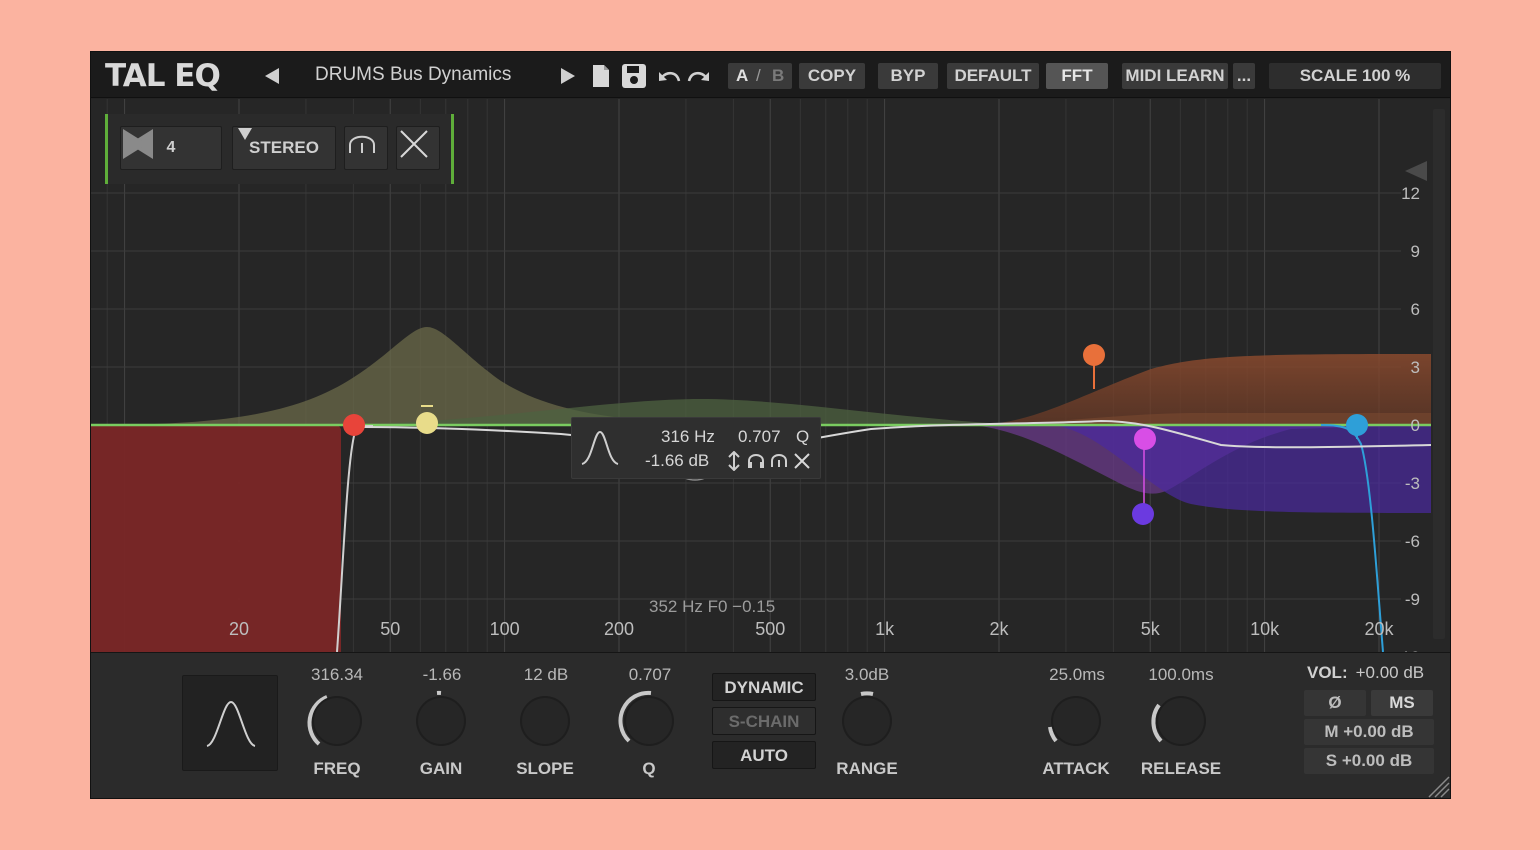 The image size is (1540, 850). Describe the element at coordinates (1077, 76) in the screenshot. I see `fft-button: FFT` at that location.